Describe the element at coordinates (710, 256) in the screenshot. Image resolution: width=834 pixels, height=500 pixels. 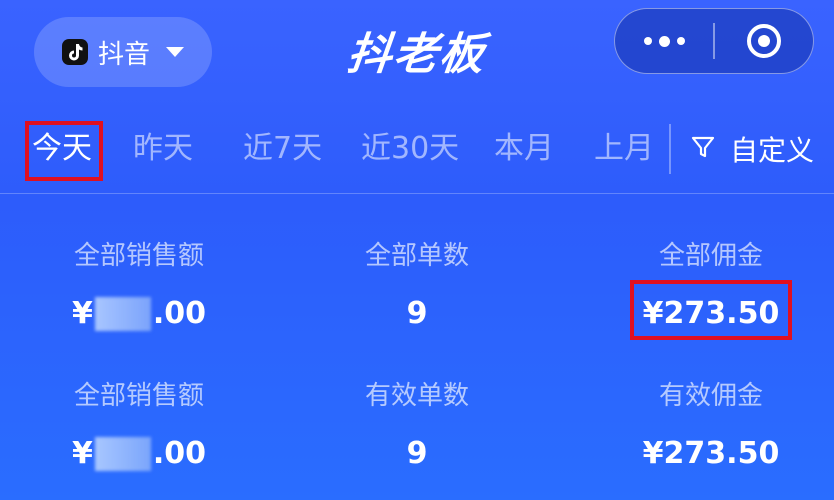
I see `stat-label: 全部佣金` at that location.